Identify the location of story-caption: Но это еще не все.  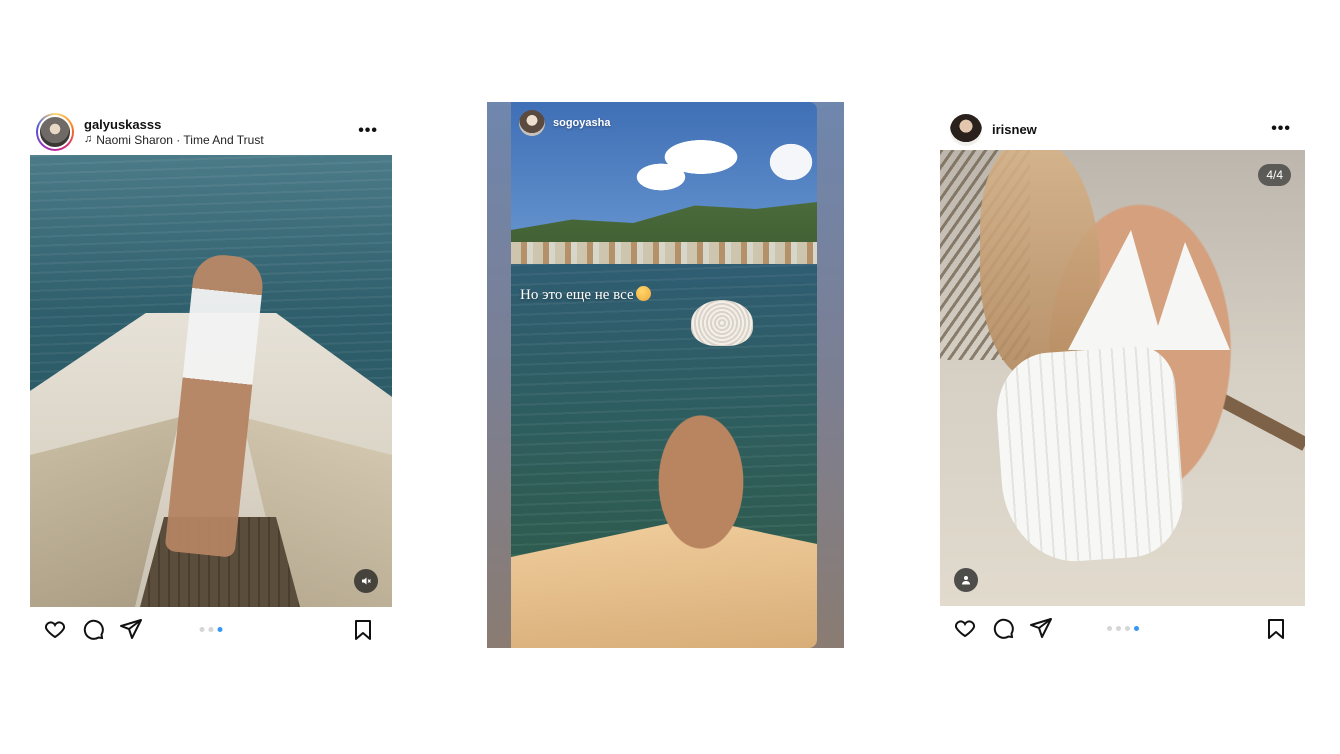
(585, 295).